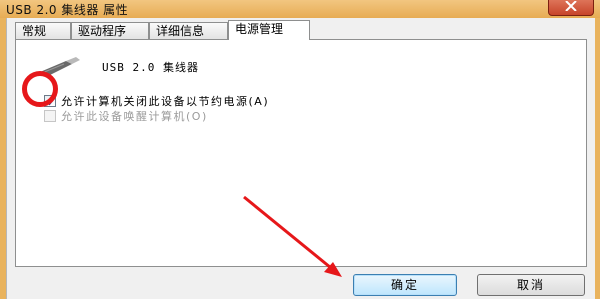  What do you see at coordinates (292, 236) in the screenshot?
I see `annotation-arrow-icon` at bounding box center [292, 236].